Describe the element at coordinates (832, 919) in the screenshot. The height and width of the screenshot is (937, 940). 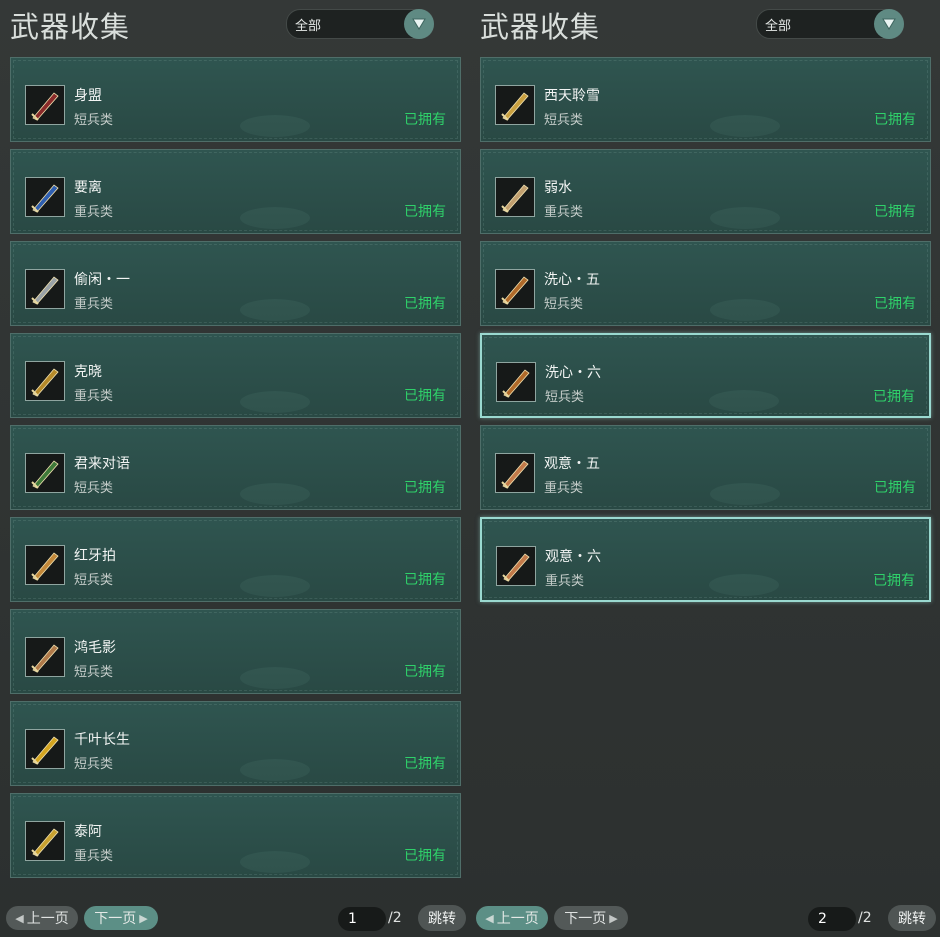
I see `page-number-input: 2` at that location.